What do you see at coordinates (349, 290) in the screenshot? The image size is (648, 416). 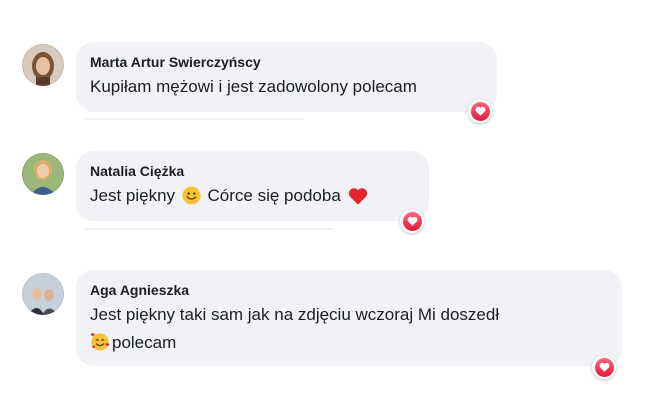 I see `comment-author: Aga Agnieszka` at bounding box center [349, 290].